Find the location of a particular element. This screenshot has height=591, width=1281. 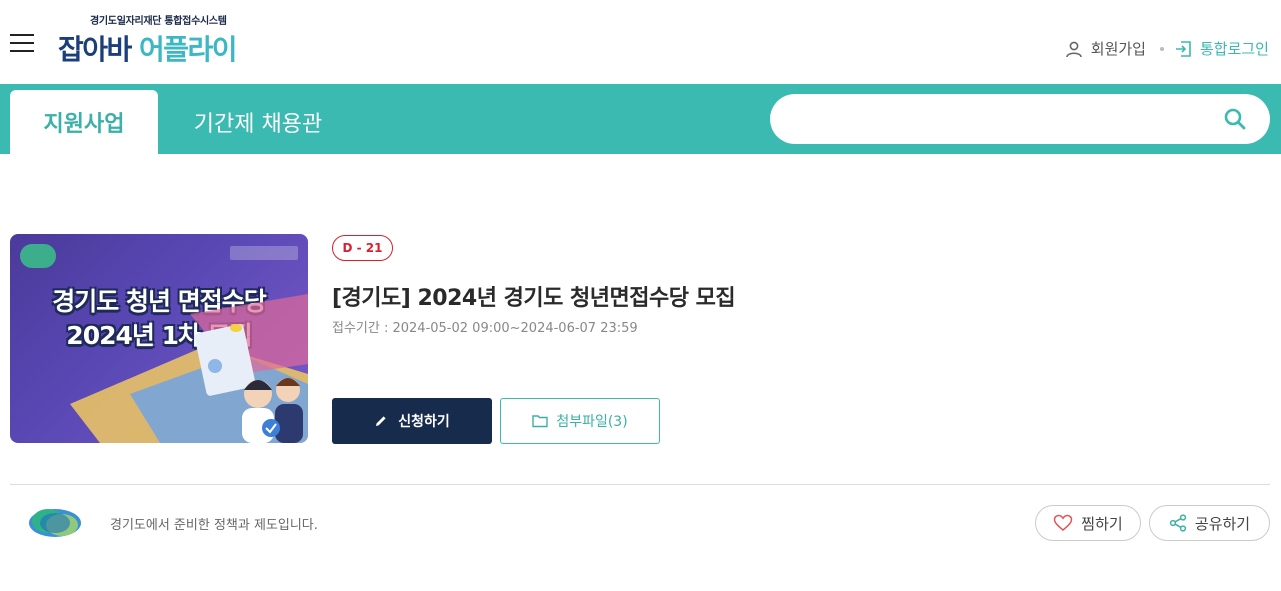

search-input is located at coordinates (1009, 119).